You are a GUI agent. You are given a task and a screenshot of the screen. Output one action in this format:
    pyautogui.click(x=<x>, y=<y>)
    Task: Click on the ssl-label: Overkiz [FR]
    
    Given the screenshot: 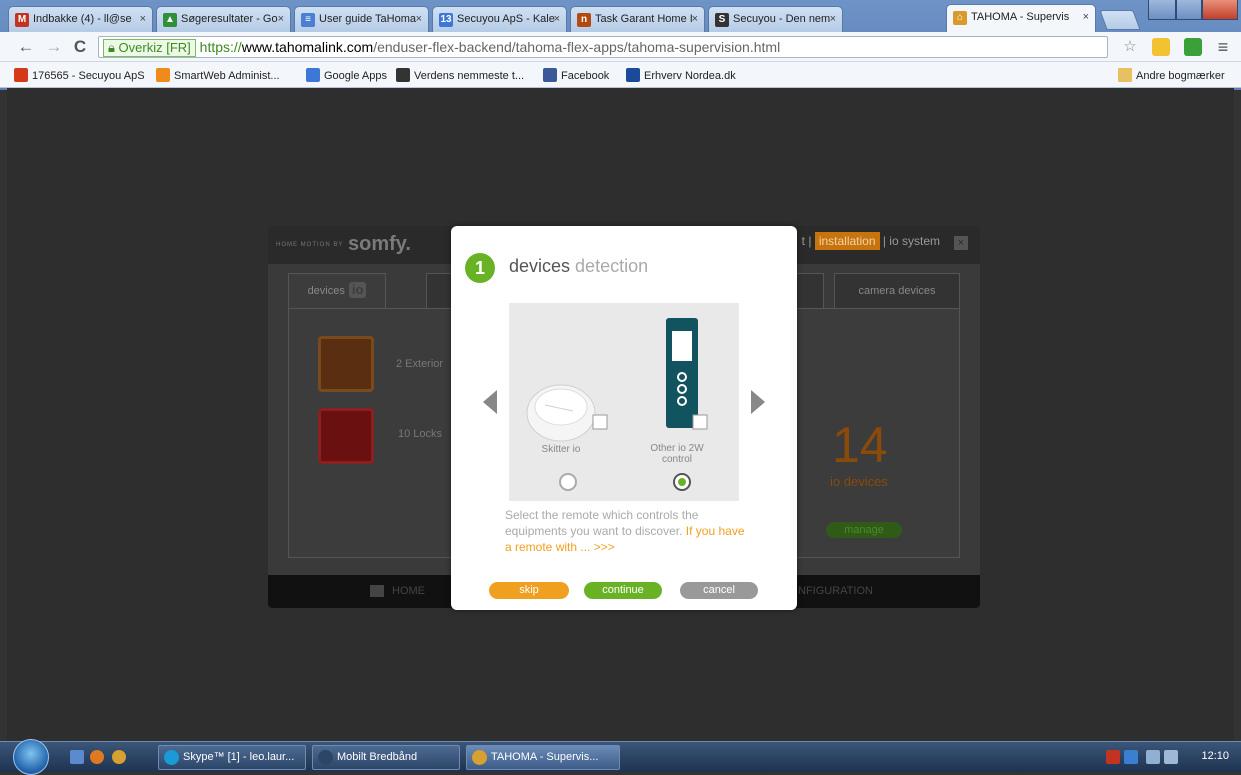 What is the action you would take?
    pyautogui.click(x=154, y=47)
    